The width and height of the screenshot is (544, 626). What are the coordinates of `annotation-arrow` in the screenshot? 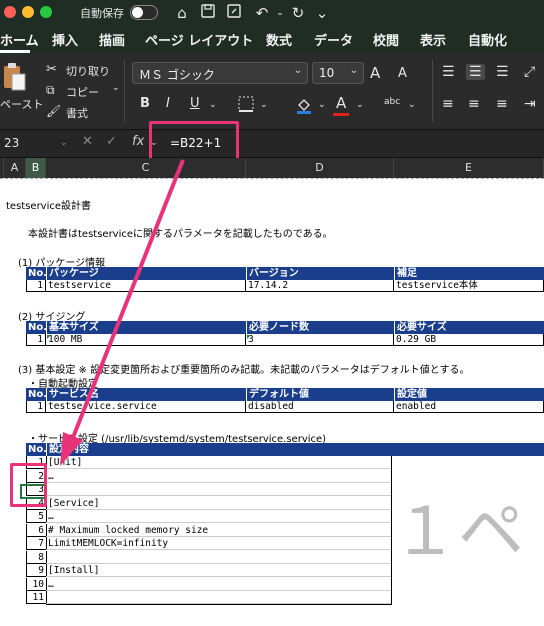 It's located at (122, 312).